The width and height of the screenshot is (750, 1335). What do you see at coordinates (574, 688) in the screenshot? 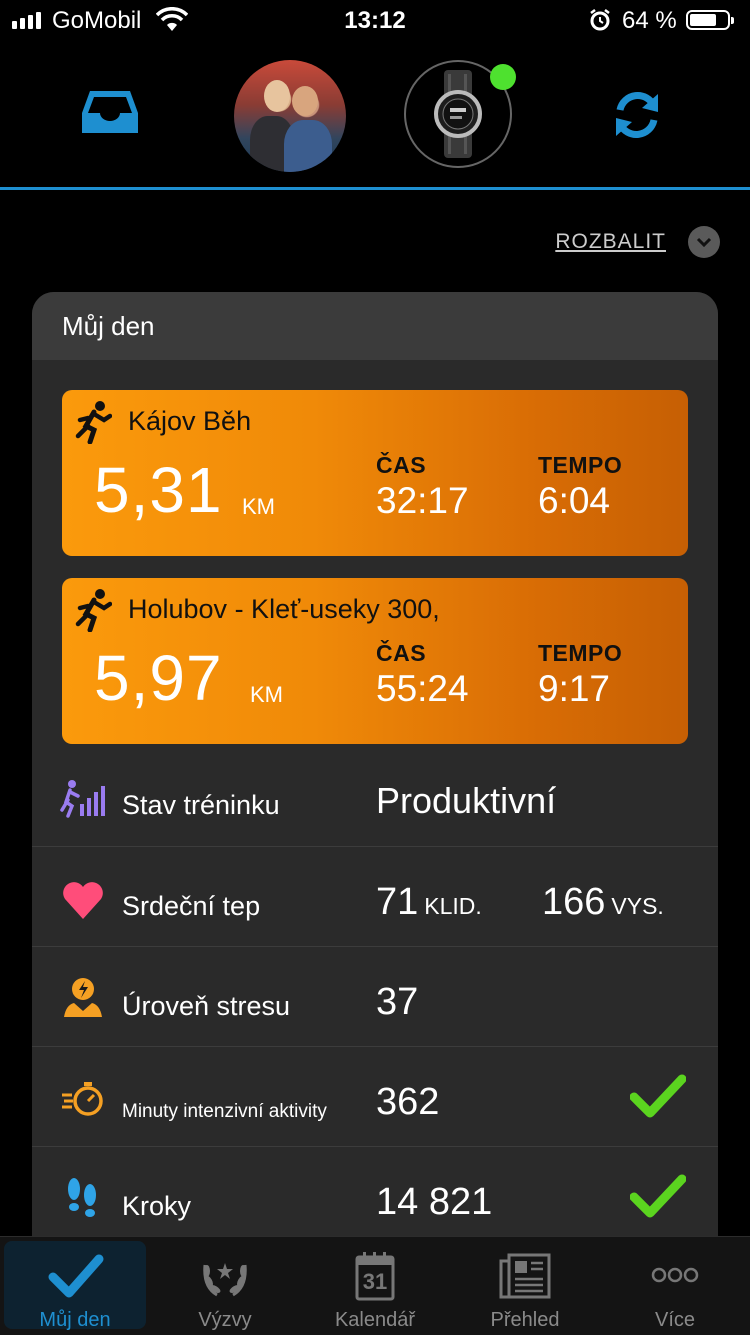
I see `pace-value: 9:17` at bounding box center [574, 688].